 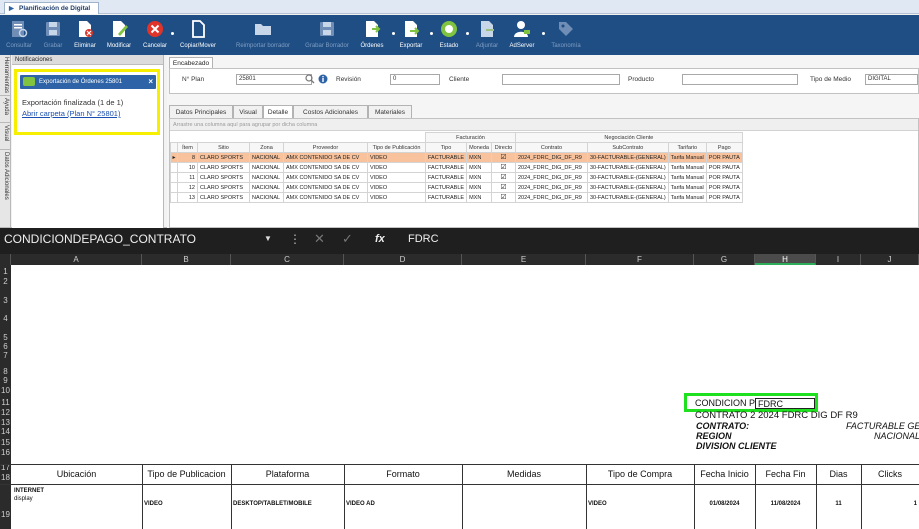 What do you see at coordinates (268, 239) in the screenshot?
I see `name-box-dropdown-icon: ▼` at bounding box center [268, 239].